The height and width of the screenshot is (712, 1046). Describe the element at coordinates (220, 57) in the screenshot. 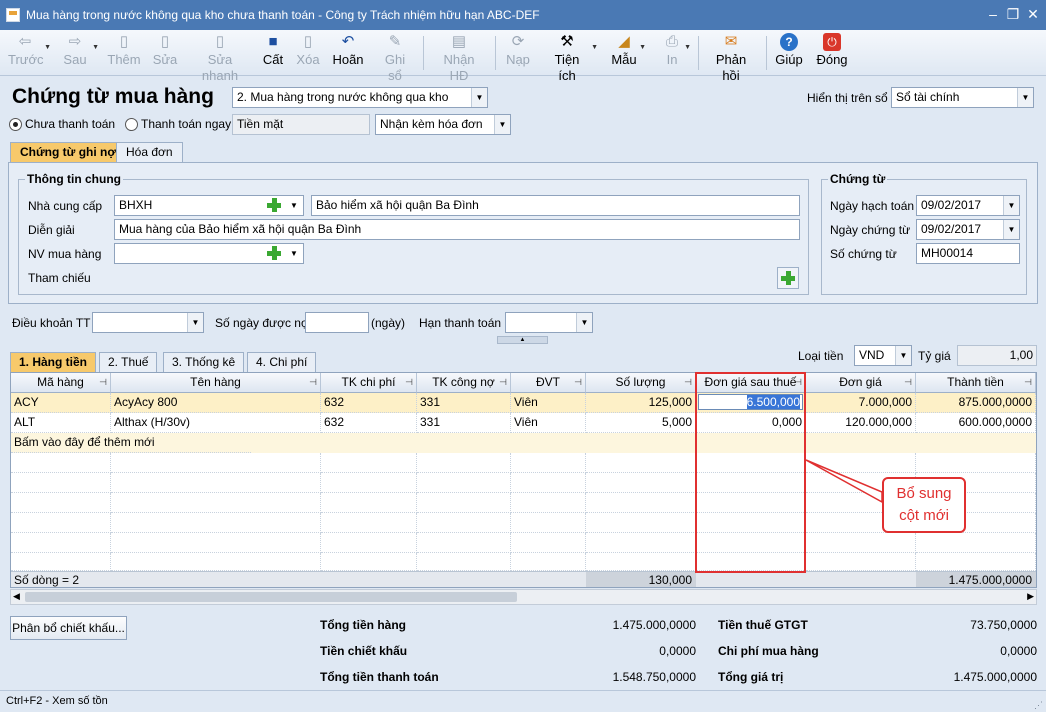

I see `quick-edit-button: ▯ Sửa nhanh` at that location.